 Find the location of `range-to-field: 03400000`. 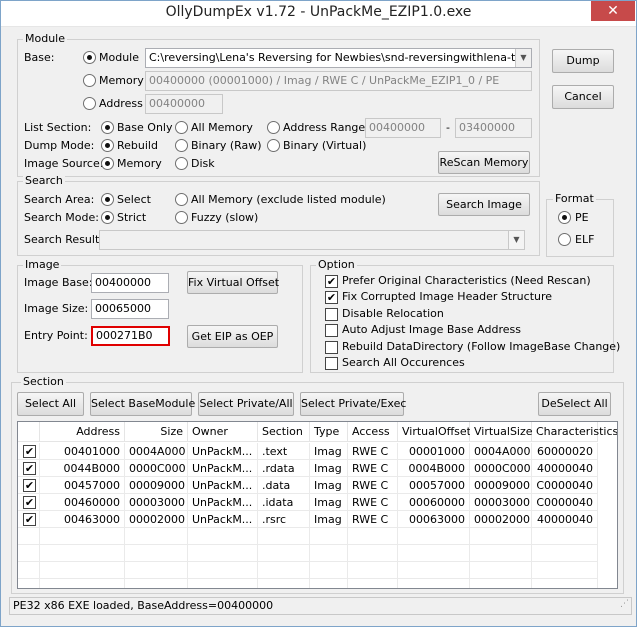

range-to-field: 03400000 is located at coordinates (493, 128).